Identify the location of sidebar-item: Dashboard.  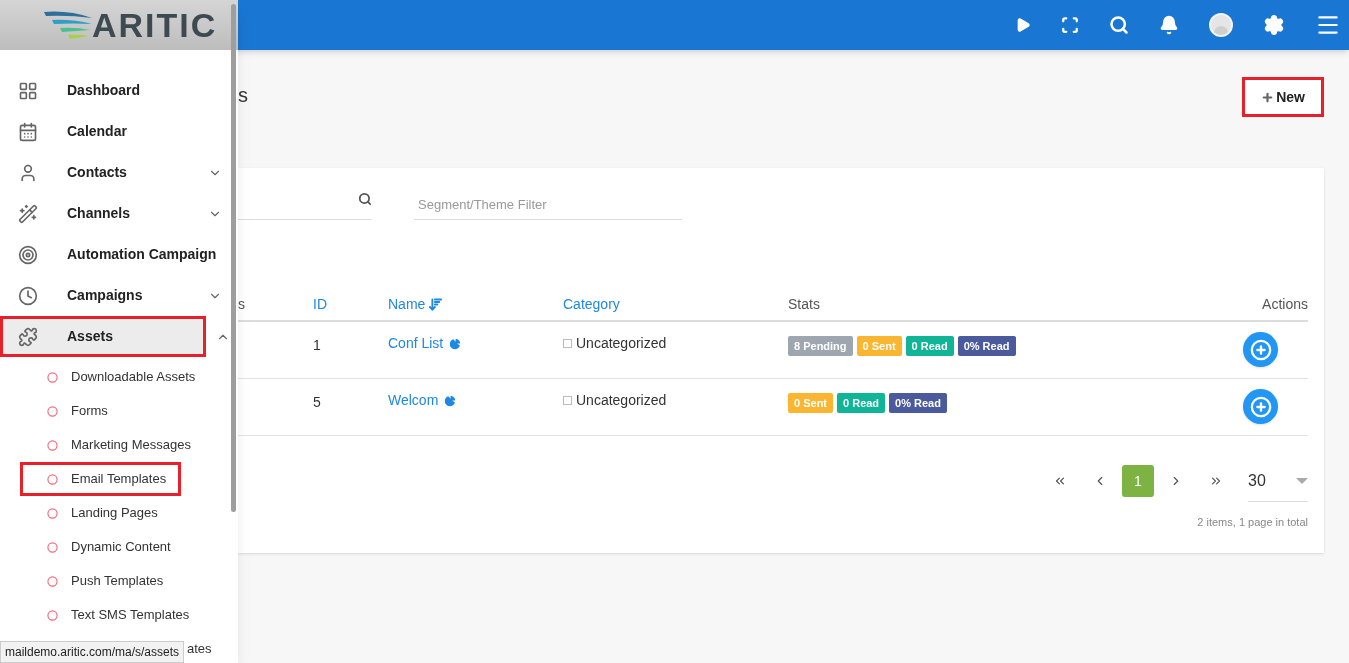
(116, 90).